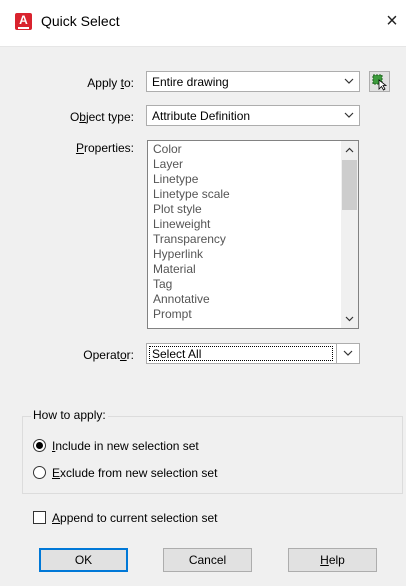 This screenshot has width=406, height=586. What do you see at coordinates (172, 314) in the screenshot?
I see `list-item: Prompt` at bounding box center [172, 314].